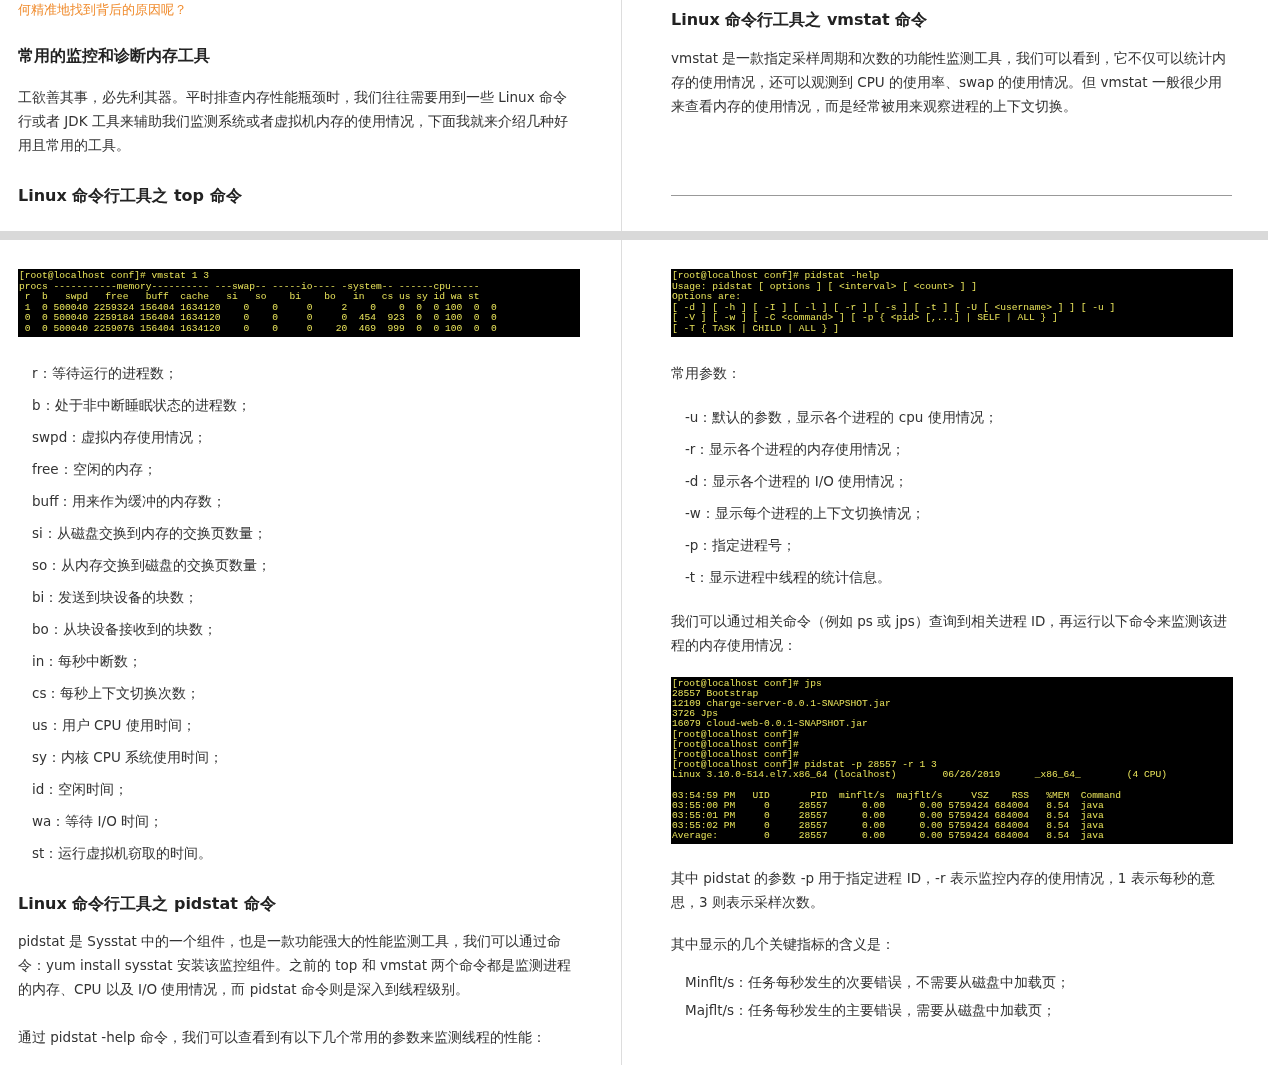 This screenshot has width=1268, height=1065. Describe the element at coordinates (124, 629) in the screenshot. I see `field-description: bo：从块设备接收到的块数；` at that location.